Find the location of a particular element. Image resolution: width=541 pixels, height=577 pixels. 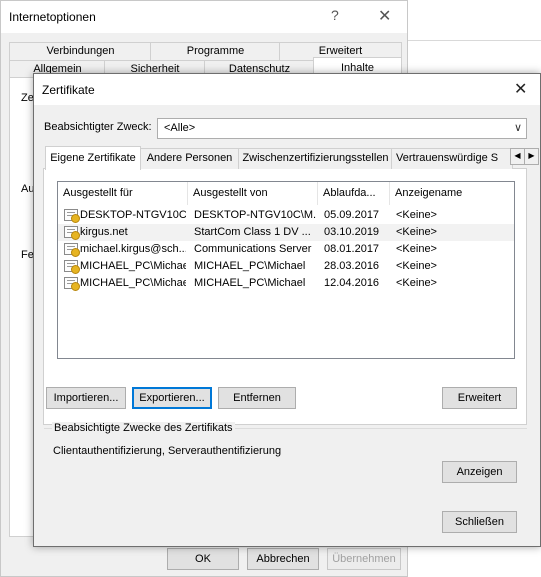

parent-title-bar: Internetoptionen ? ✕ is located at coordinates (204, 17).